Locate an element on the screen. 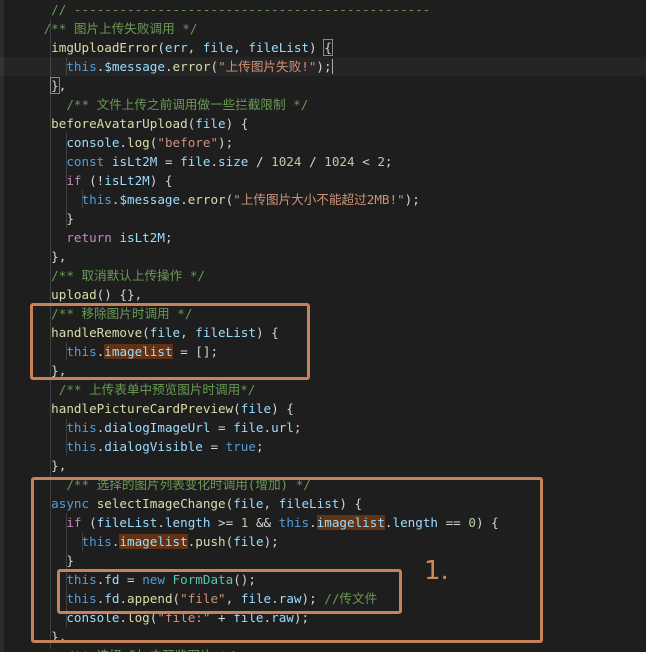 The height and width of the screenshot is (652, 646). code-line: handlePictureCardPreview(file) { is located at coordinates (147, 408).